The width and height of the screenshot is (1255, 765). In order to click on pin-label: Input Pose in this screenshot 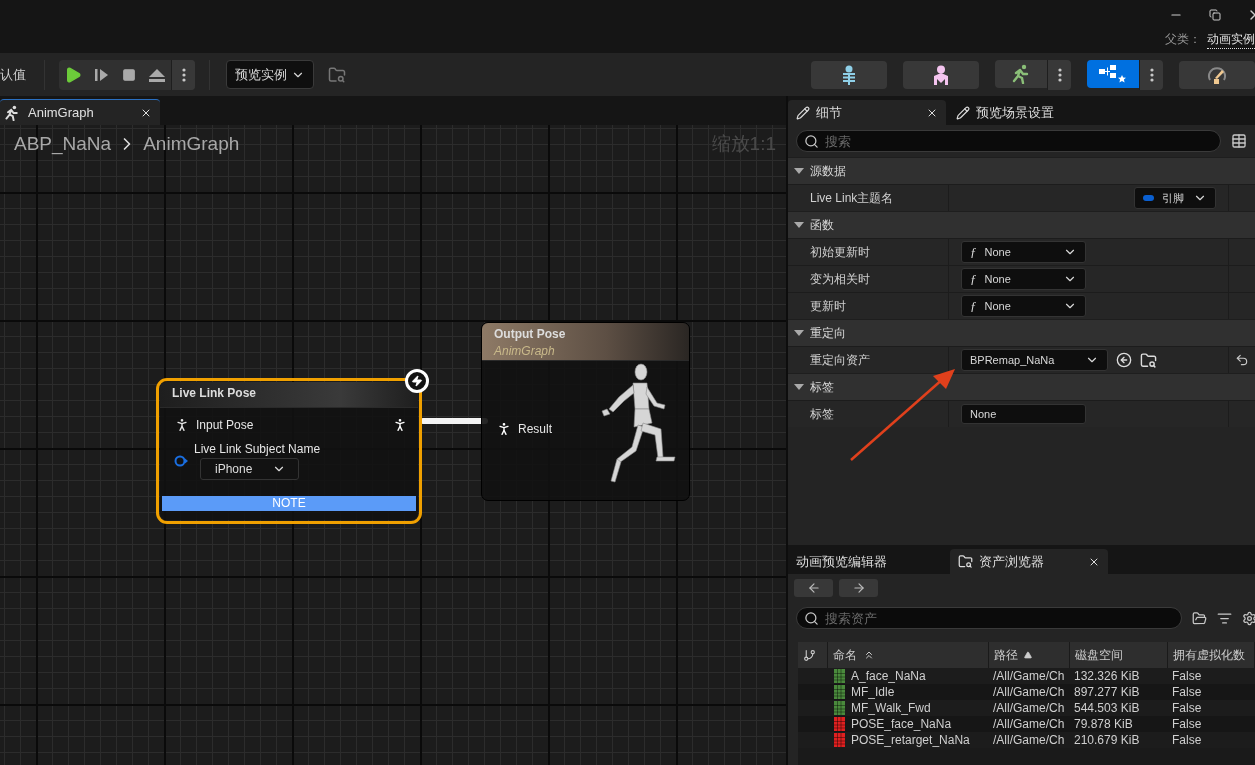, I will do `click(225, 425)`.